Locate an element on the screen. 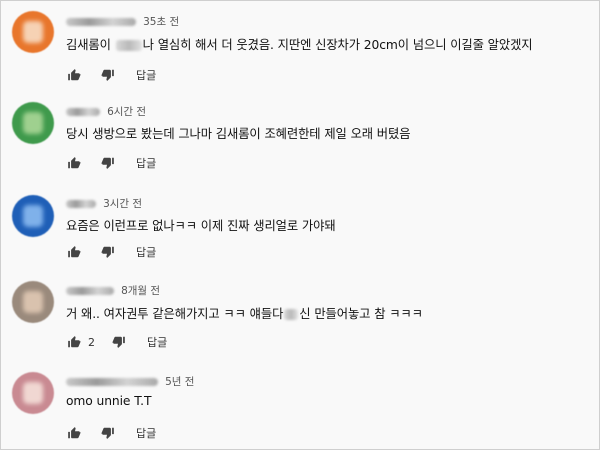  comment-timestamp: 5년 전 is located at coordinates (179, 382).